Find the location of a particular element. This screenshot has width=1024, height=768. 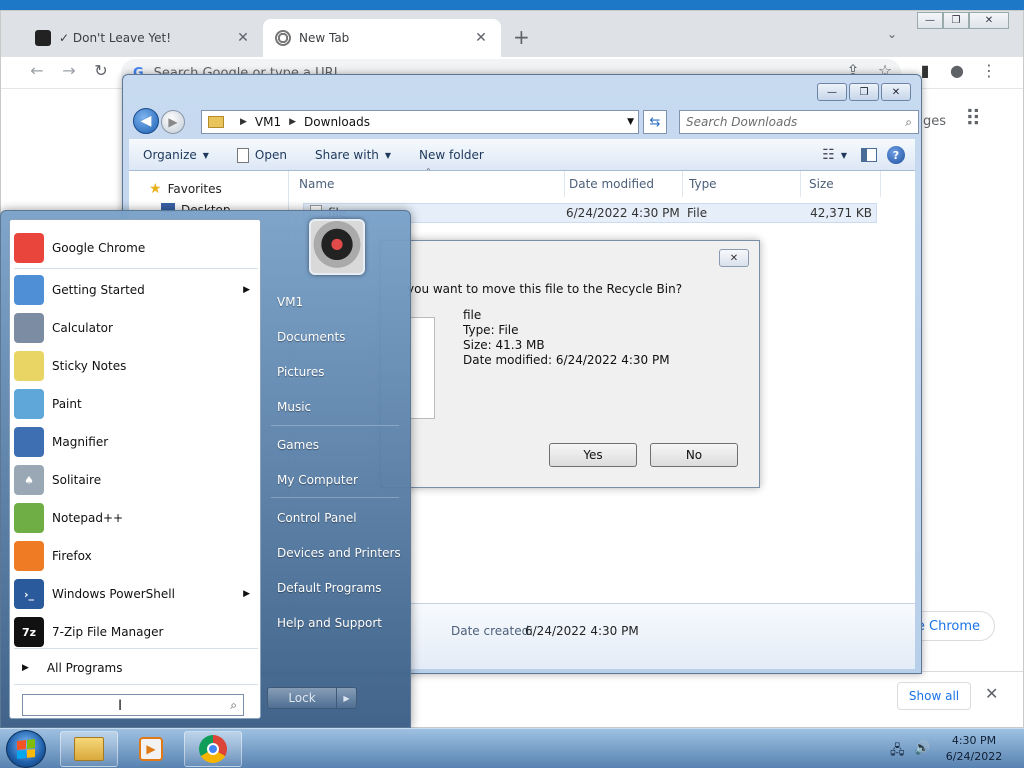

program-item: Firefox is located at coordinates (136, 556).